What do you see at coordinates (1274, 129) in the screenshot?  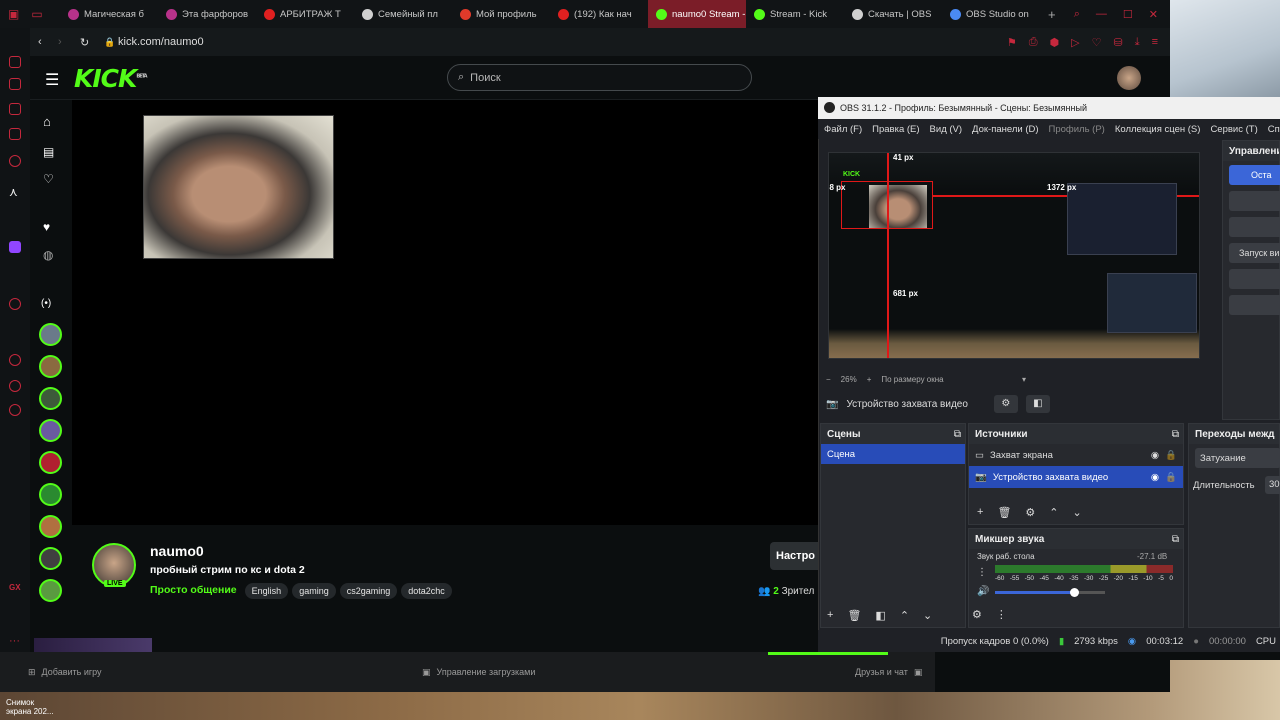 I see `obs-menu-item: Сп` at bounding box center [1274, 129].